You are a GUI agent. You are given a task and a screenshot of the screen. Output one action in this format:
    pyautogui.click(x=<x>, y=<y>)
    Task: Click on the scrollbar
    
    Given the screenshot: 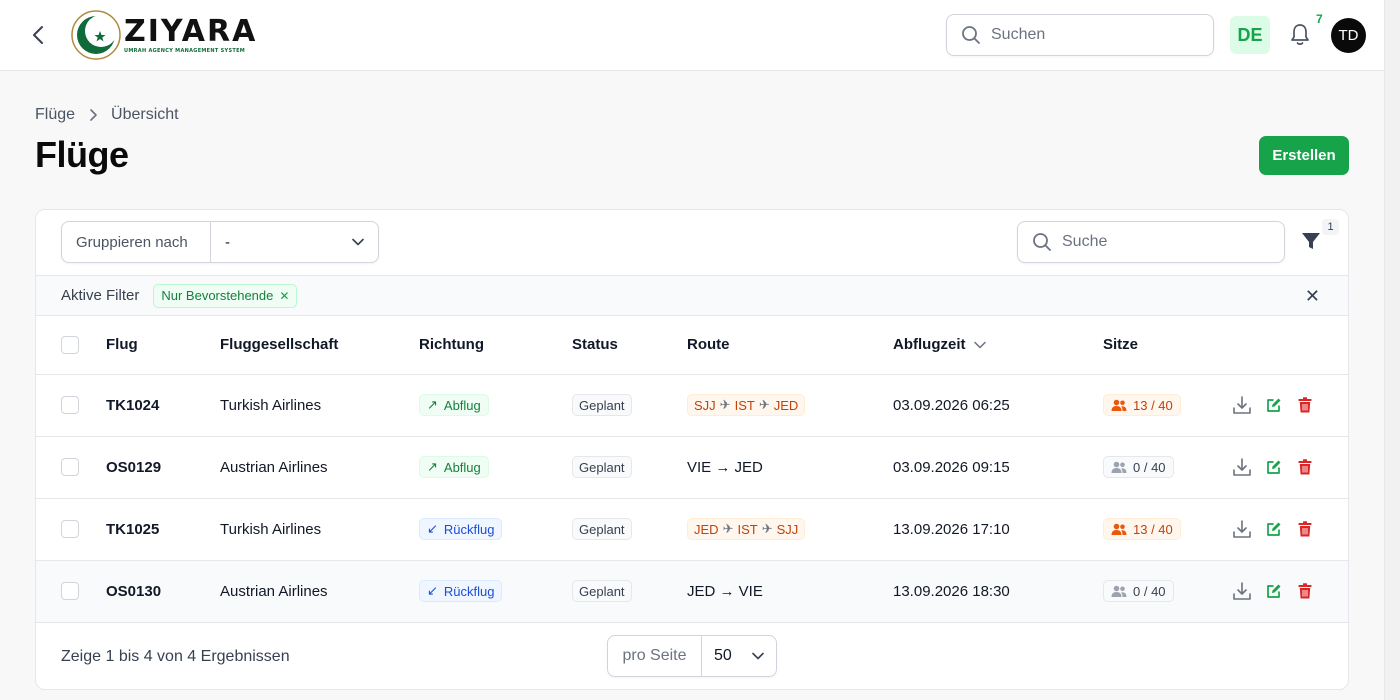 What is the action you would take?
    pyautogui.click(x=1392, y=350)
    